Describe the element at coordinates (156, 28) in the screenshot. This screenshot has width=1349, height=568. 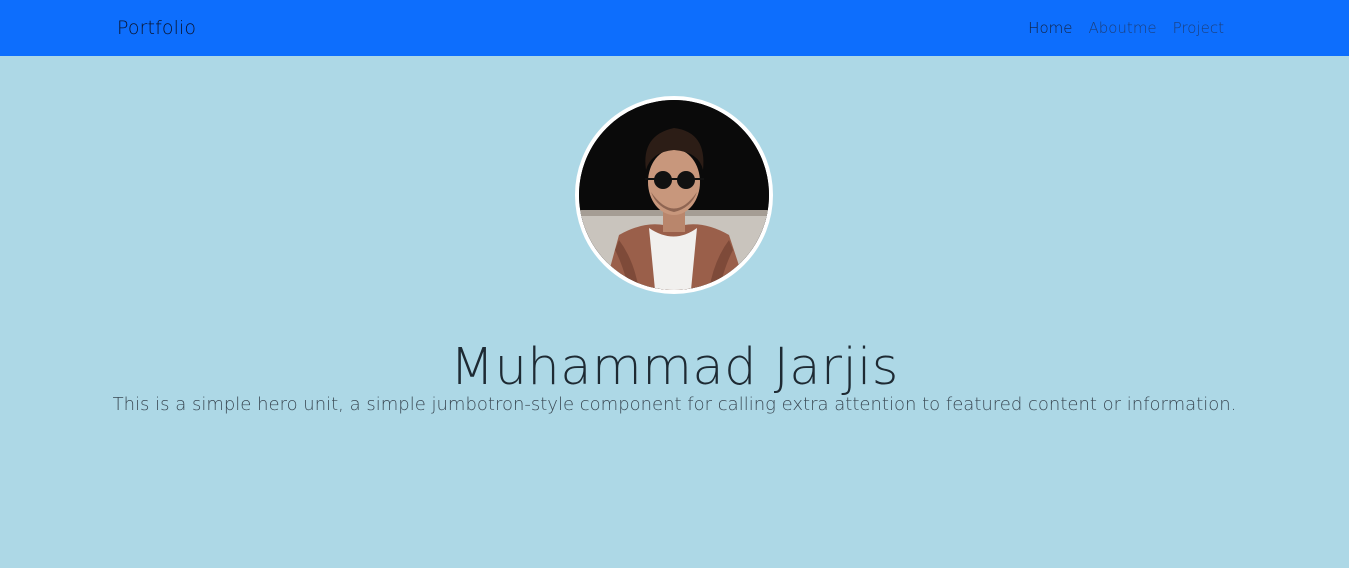
I see `brand-link: Portfolio` at that location.